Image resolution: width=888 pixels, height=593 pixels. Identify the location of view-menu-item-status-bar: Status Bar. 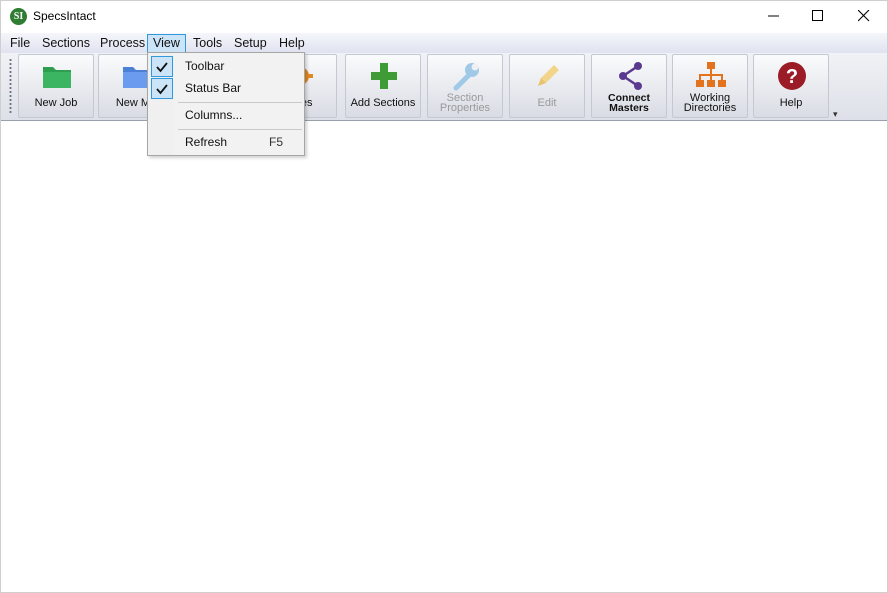
(226, 88).